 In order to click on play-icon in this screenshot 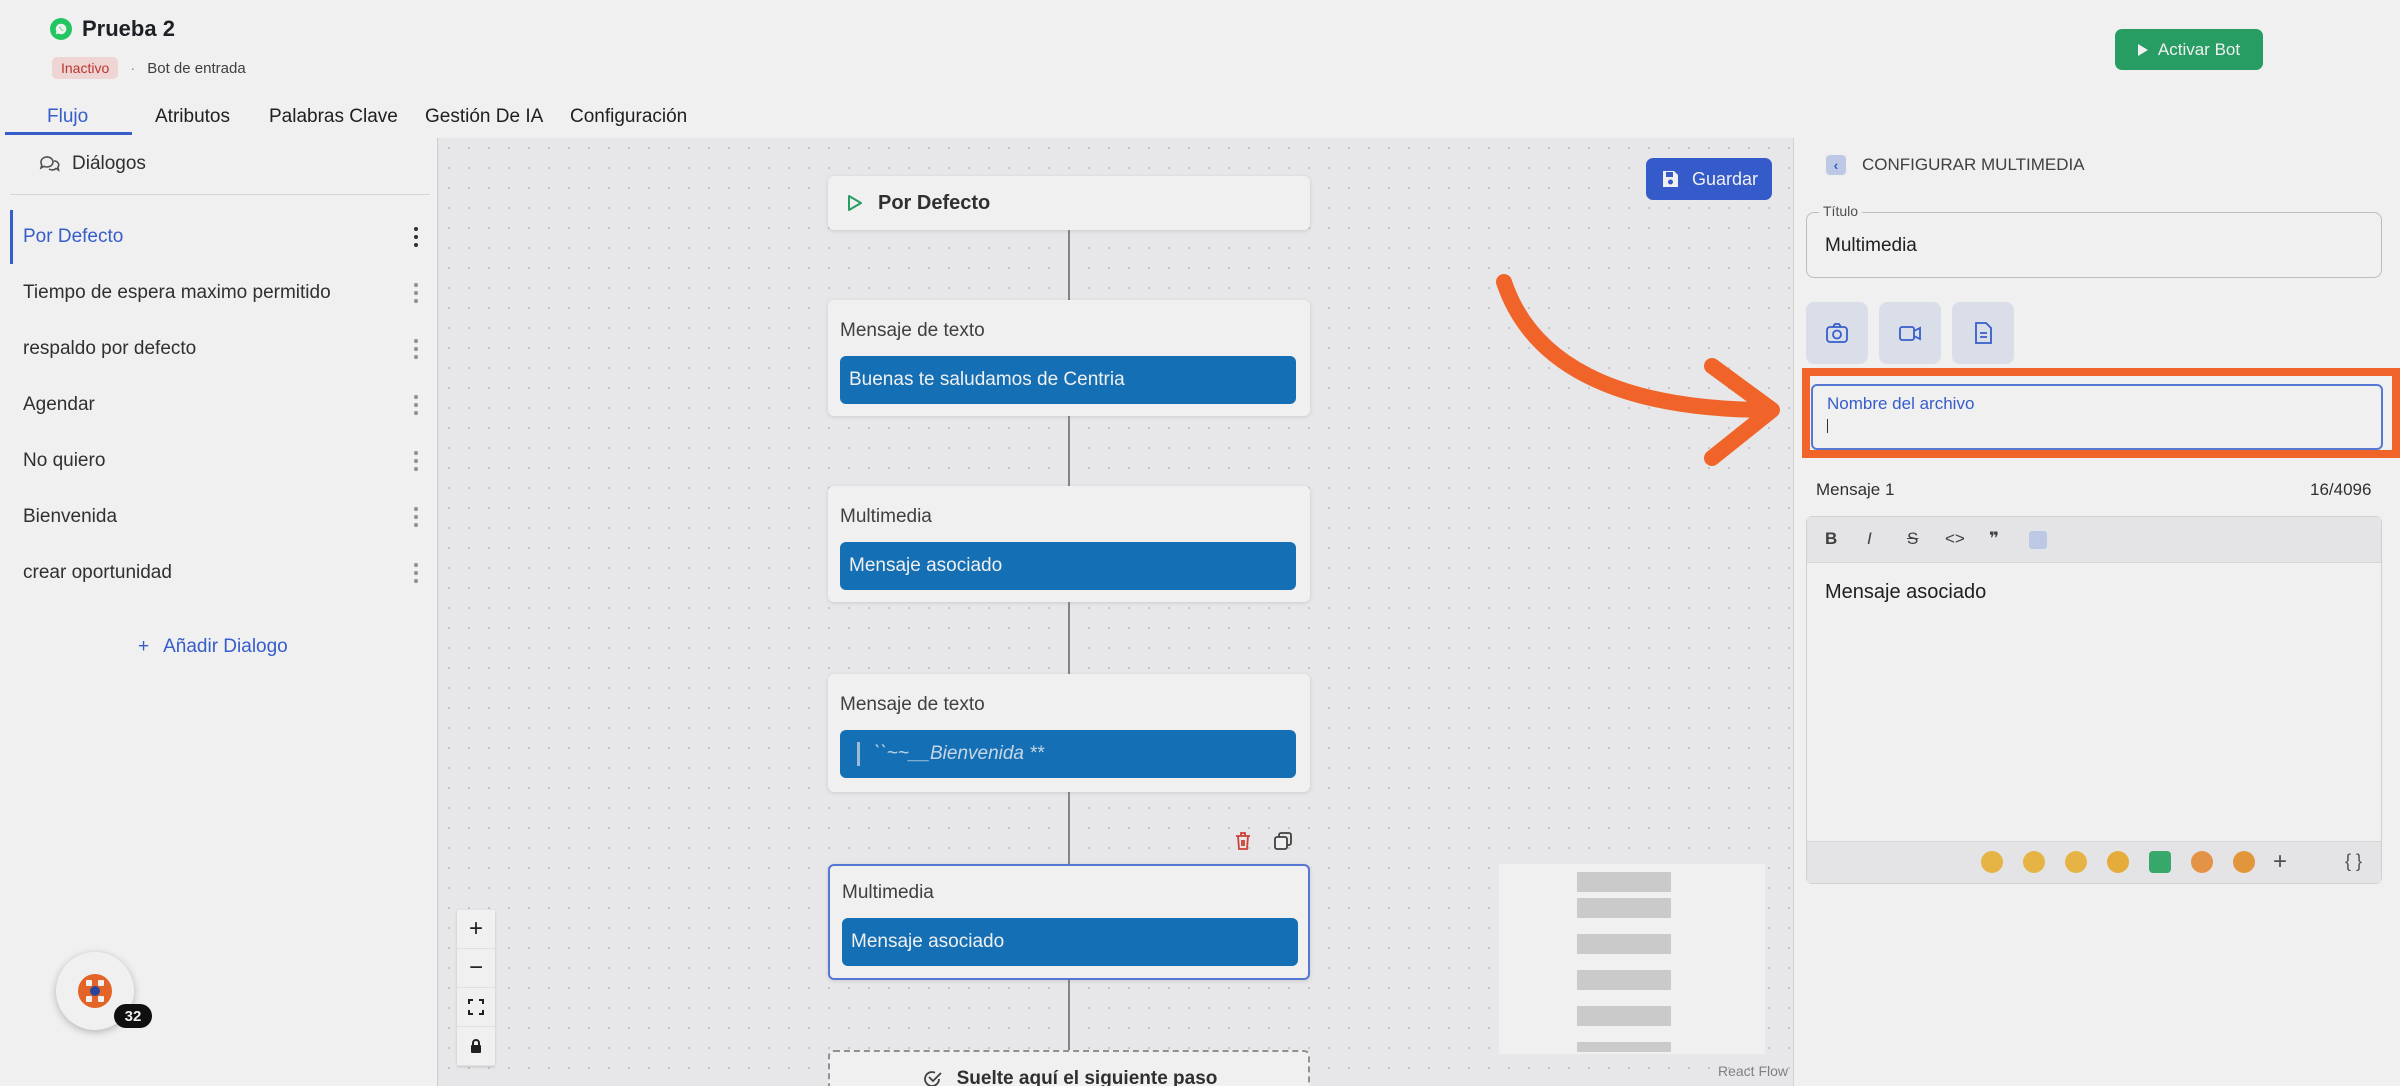, I will do `click(2142, 49)`.